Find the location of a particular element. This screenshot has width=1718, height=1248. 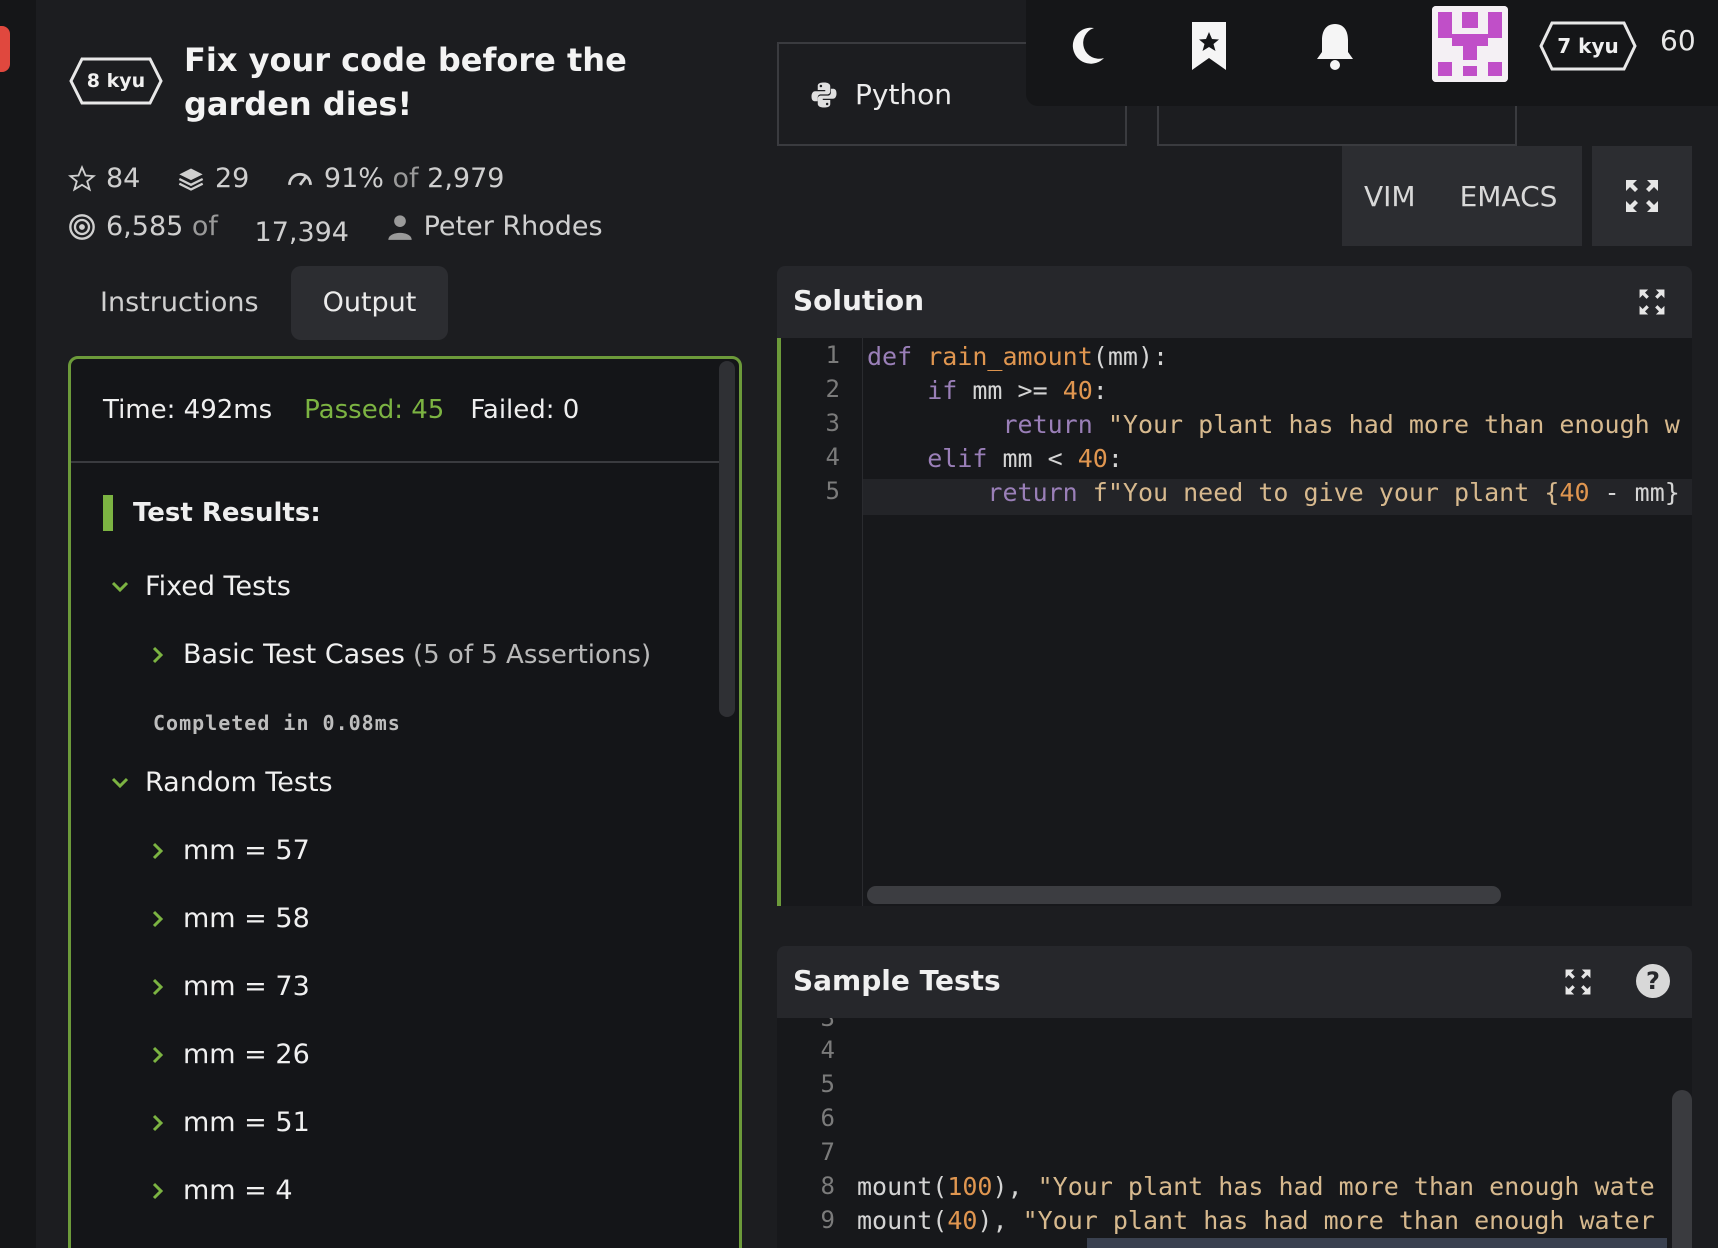

line-number: 5 is located at coordinates (832, 491).